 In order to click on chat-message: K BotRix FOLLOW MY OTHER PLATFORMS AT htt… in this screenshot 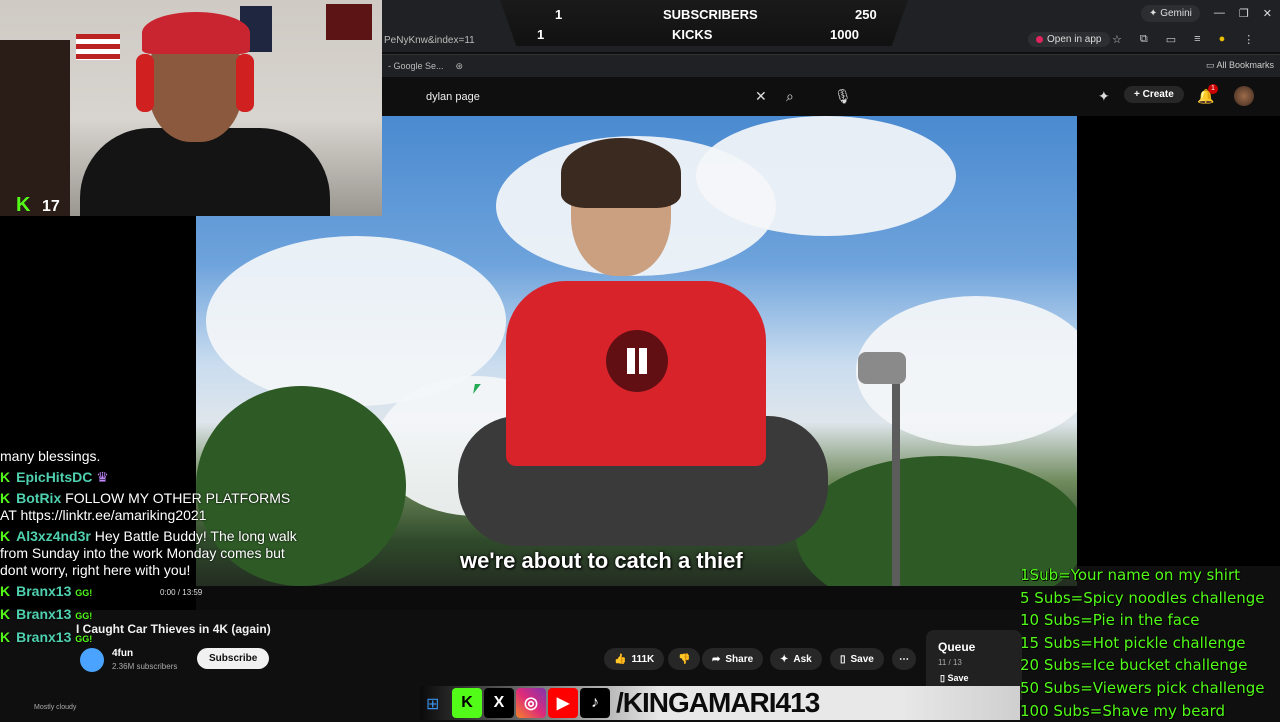, I will do `click(150, 507)`.